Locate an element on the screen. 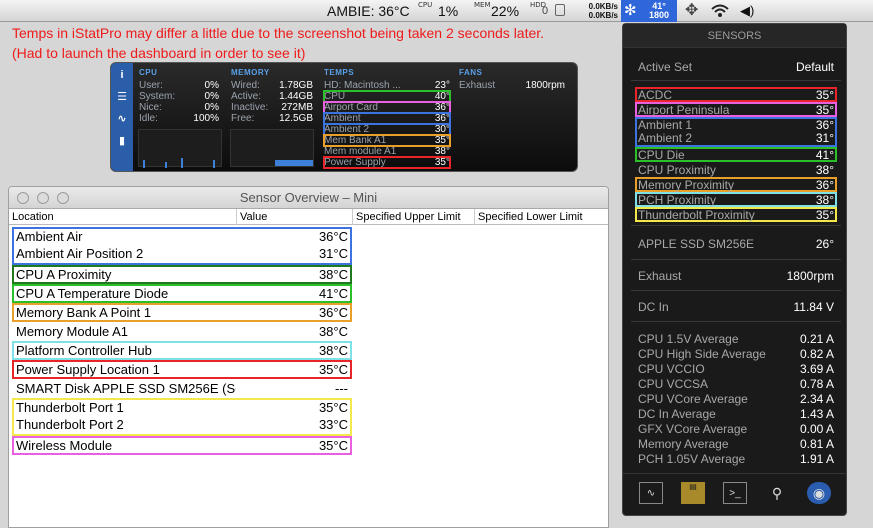 The width and height of the screenshot is (873, 528). sensor-temp-row: Thunderbolt Proximity 35° is located at coordinates (736, 214).